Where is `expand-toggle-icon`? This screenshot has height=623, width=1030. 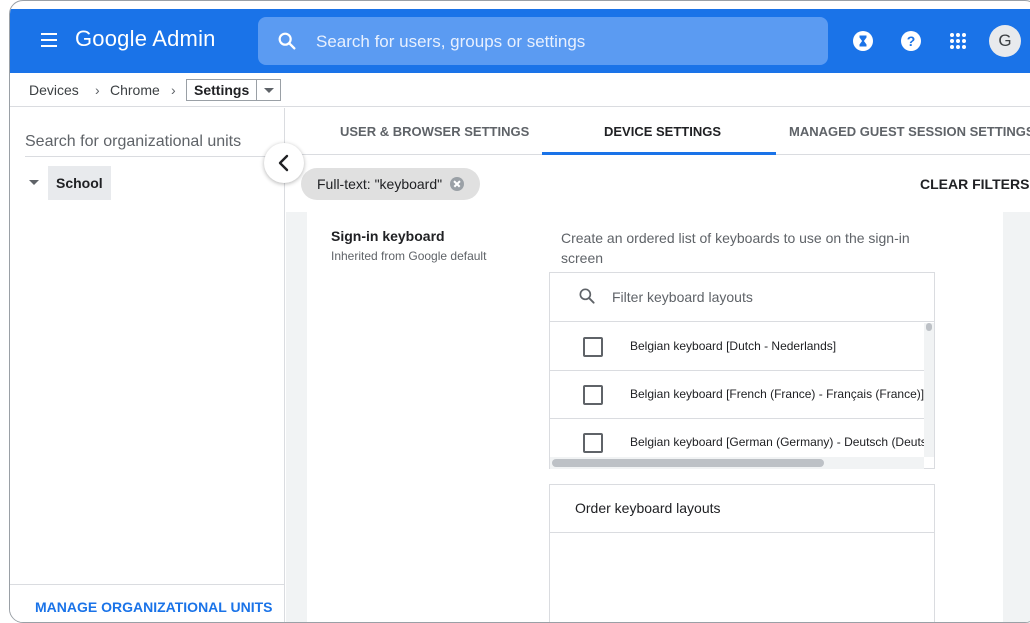
expand-toggle-icon is located at coordinates (34, 183).